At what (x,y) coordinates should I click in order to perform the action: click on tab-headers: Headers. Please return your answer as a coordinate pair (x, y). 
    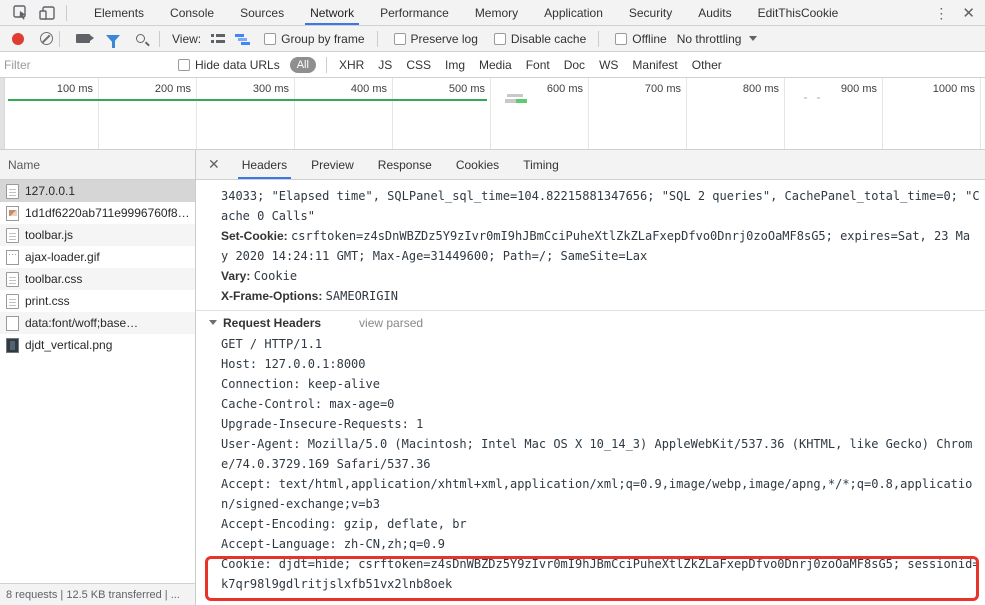
    Looking at the image, I should click on (264, 164).